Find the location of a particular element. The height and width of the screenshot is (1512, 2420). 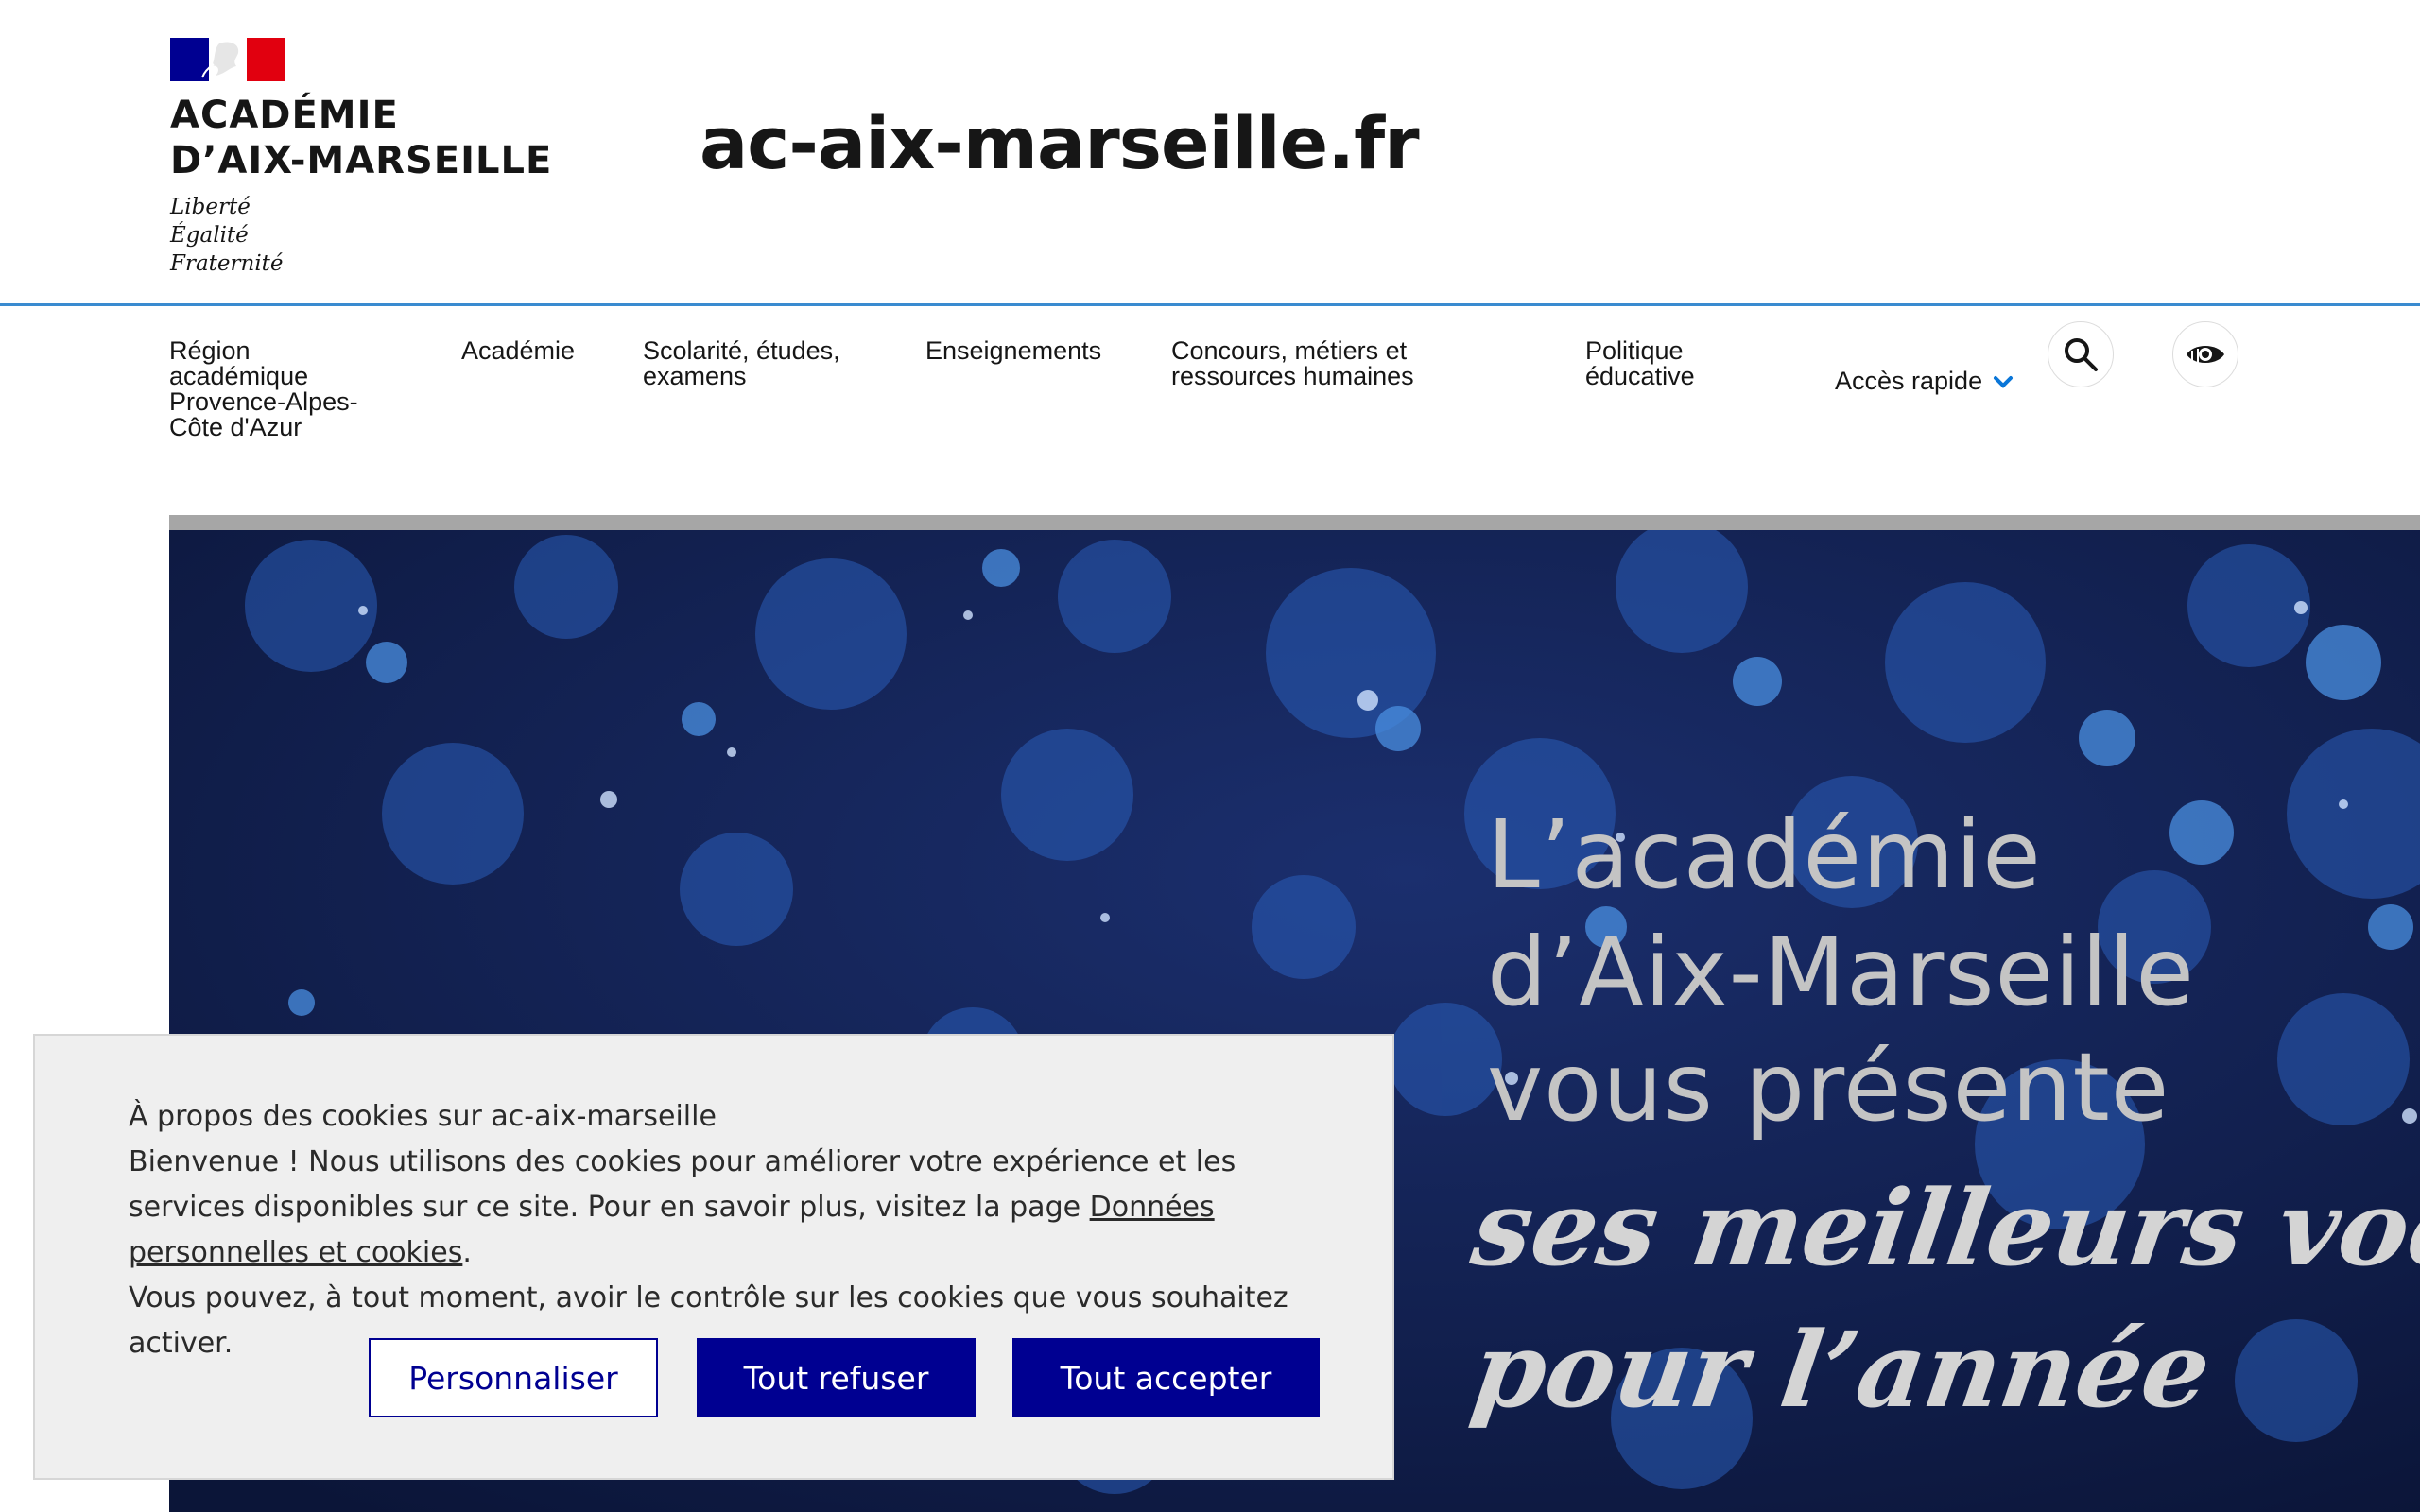

nav-item-concours: Concours, métiers et ressources humaines is located at coordinates (1322, 363).